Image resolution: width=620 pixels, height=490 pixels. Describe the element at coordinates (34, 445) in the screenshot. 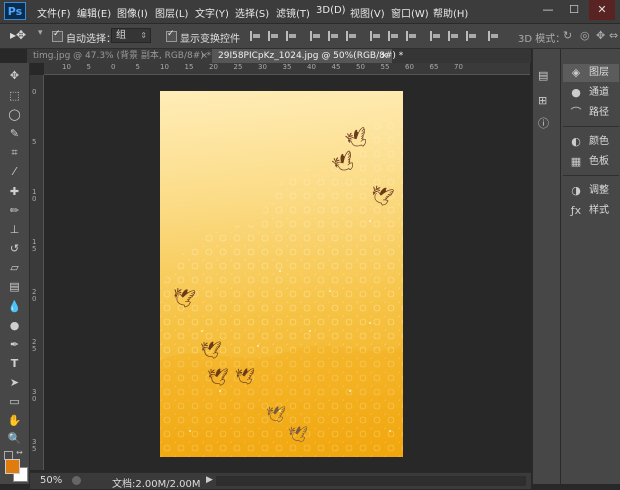

I see `ruler-tick-label: 3 5` at that location.